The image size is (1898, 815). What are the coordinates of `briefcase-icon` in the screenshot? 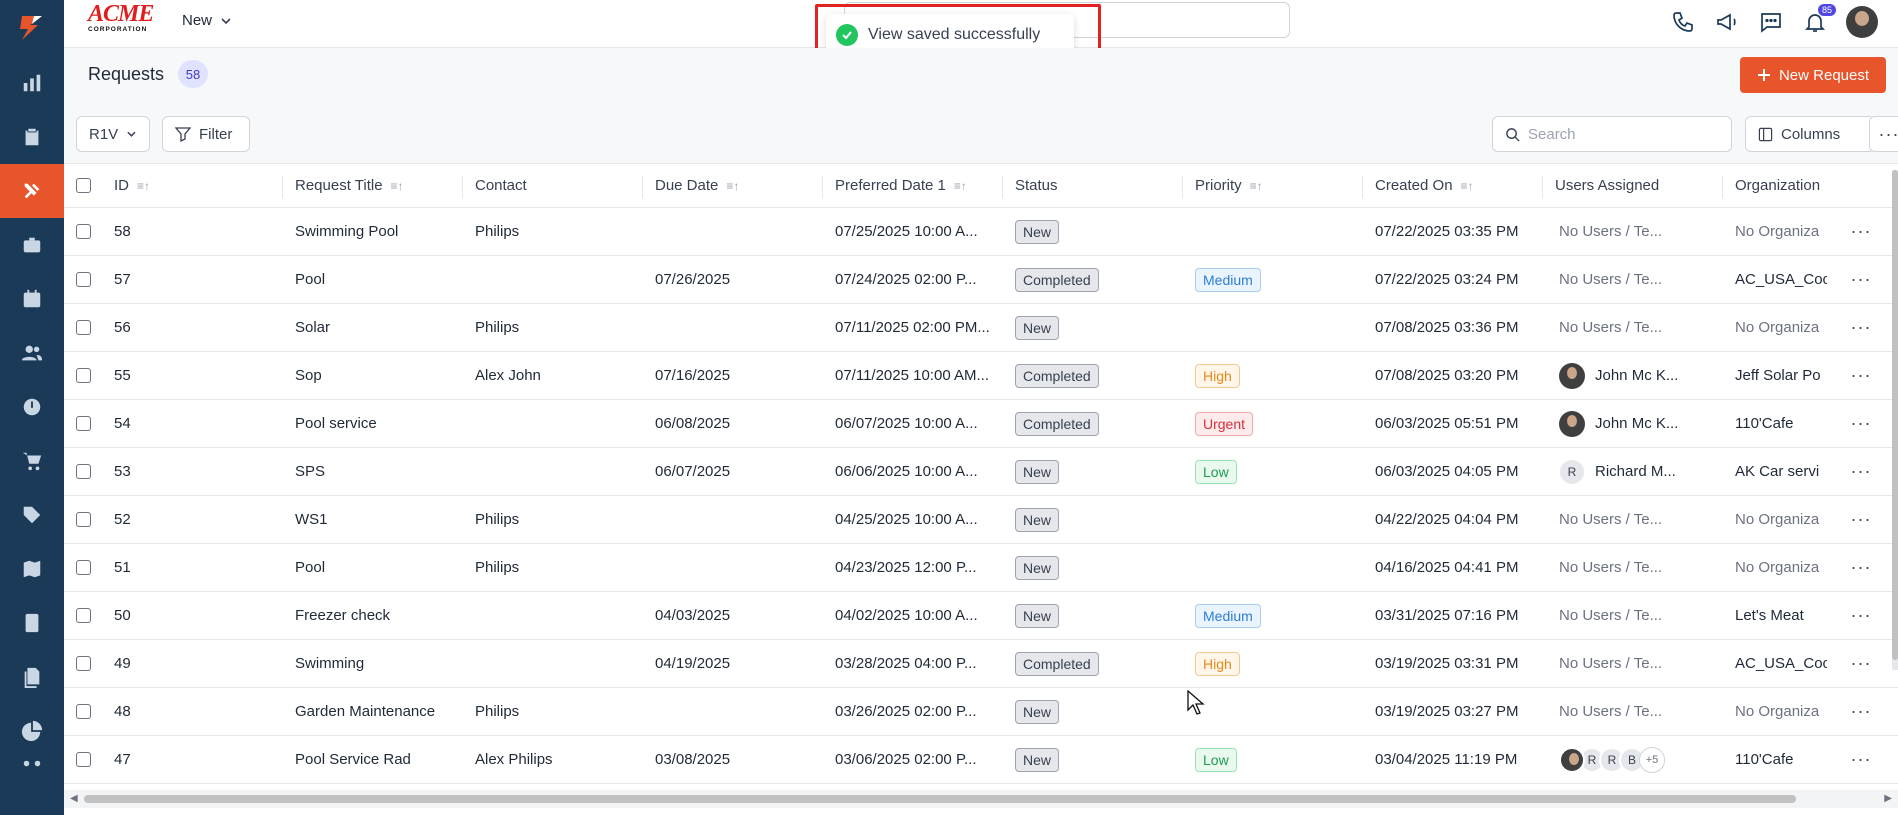 It's located at (32, 245).